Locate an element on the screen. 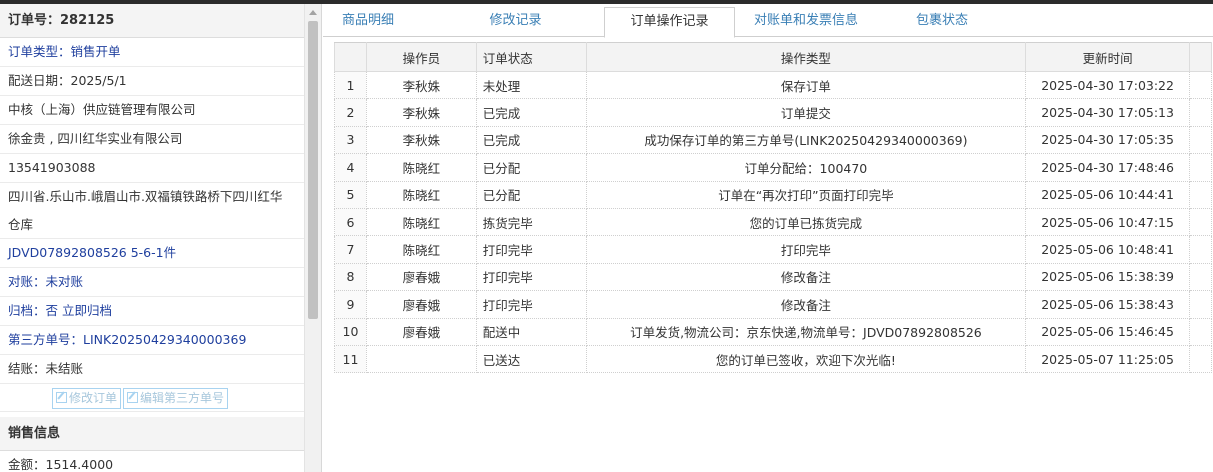  row-action: 订单提交 is located at coordinates (806, 112).